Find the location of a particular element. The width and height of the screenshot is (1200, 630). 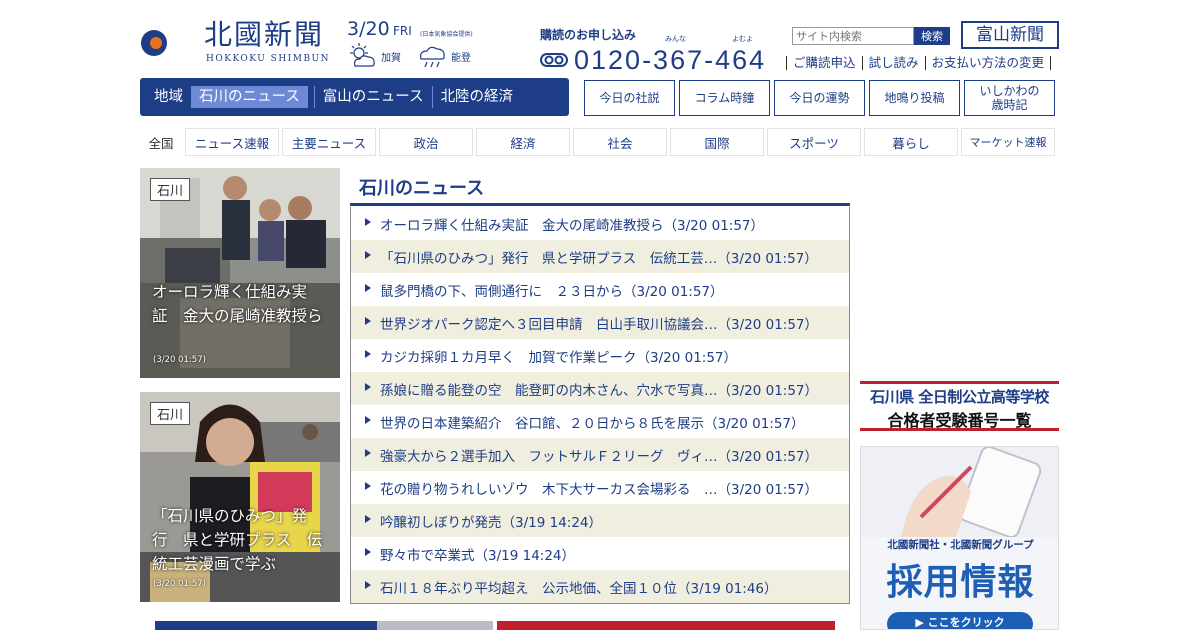

search-button: 検索 is located at coordinates (932, 36).